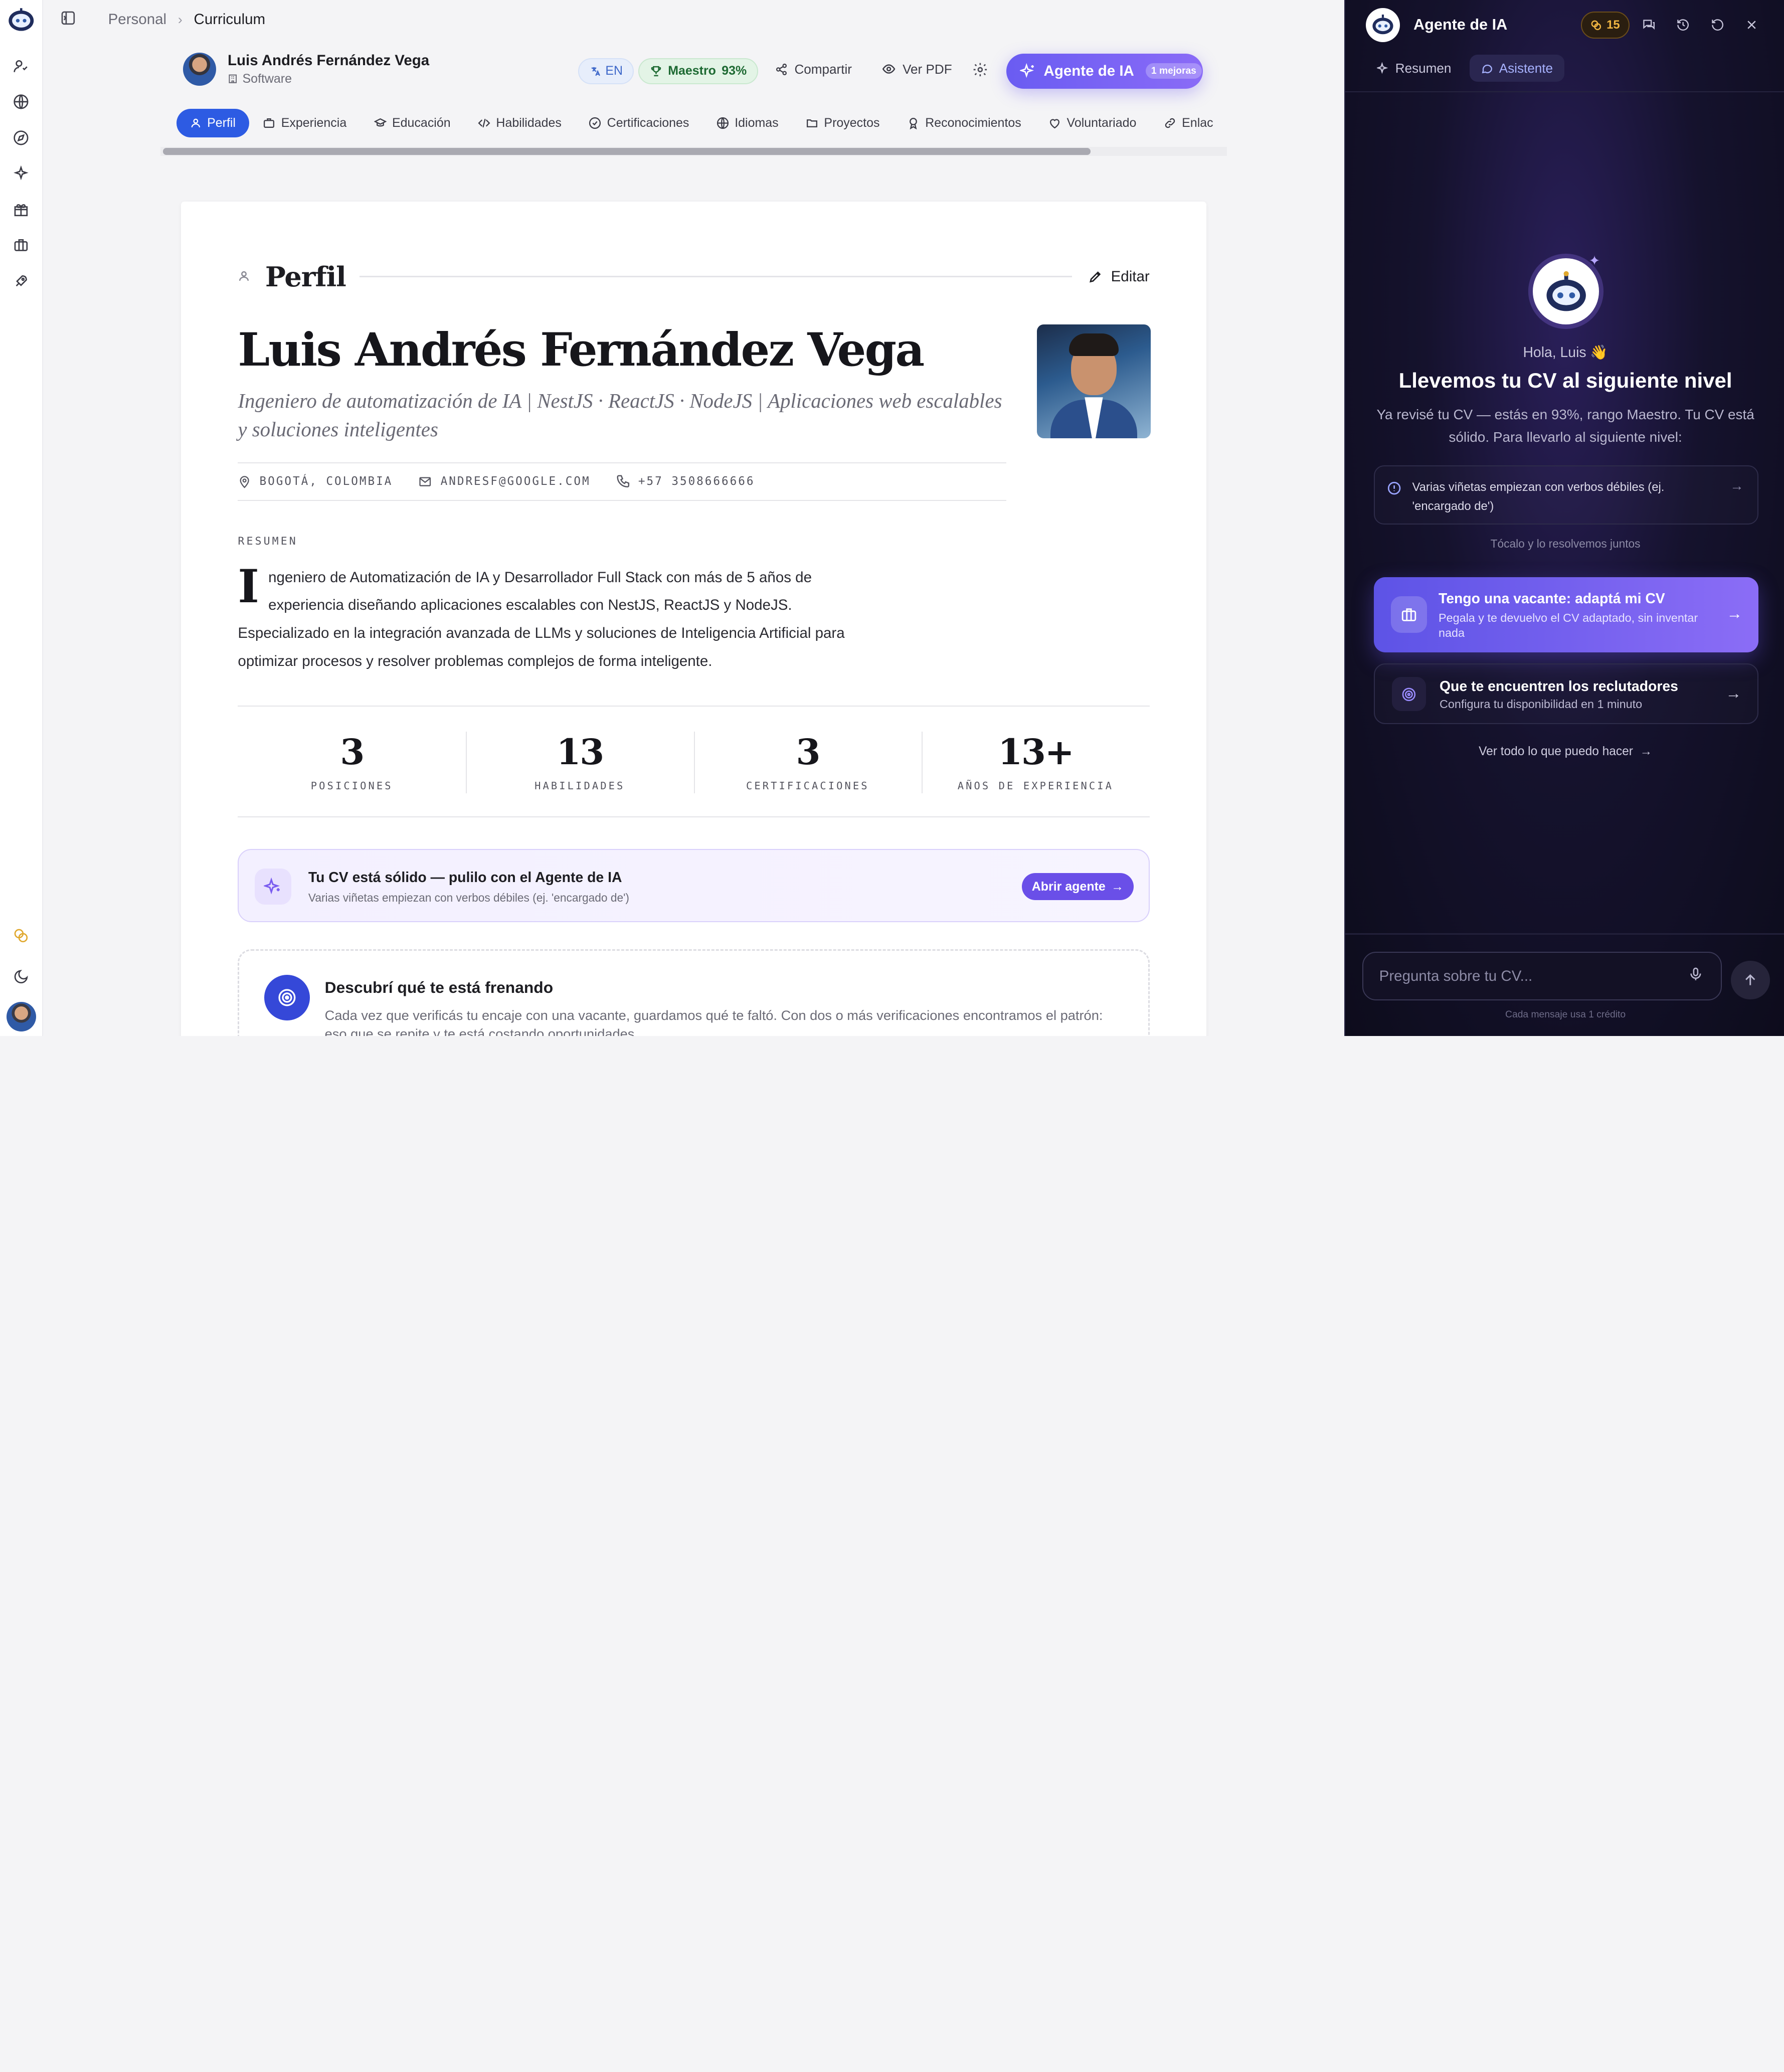 This screenshot has height=2072, width=1784. I want to click on stat-positions: 3 POSICIONES, so click(351, 761).